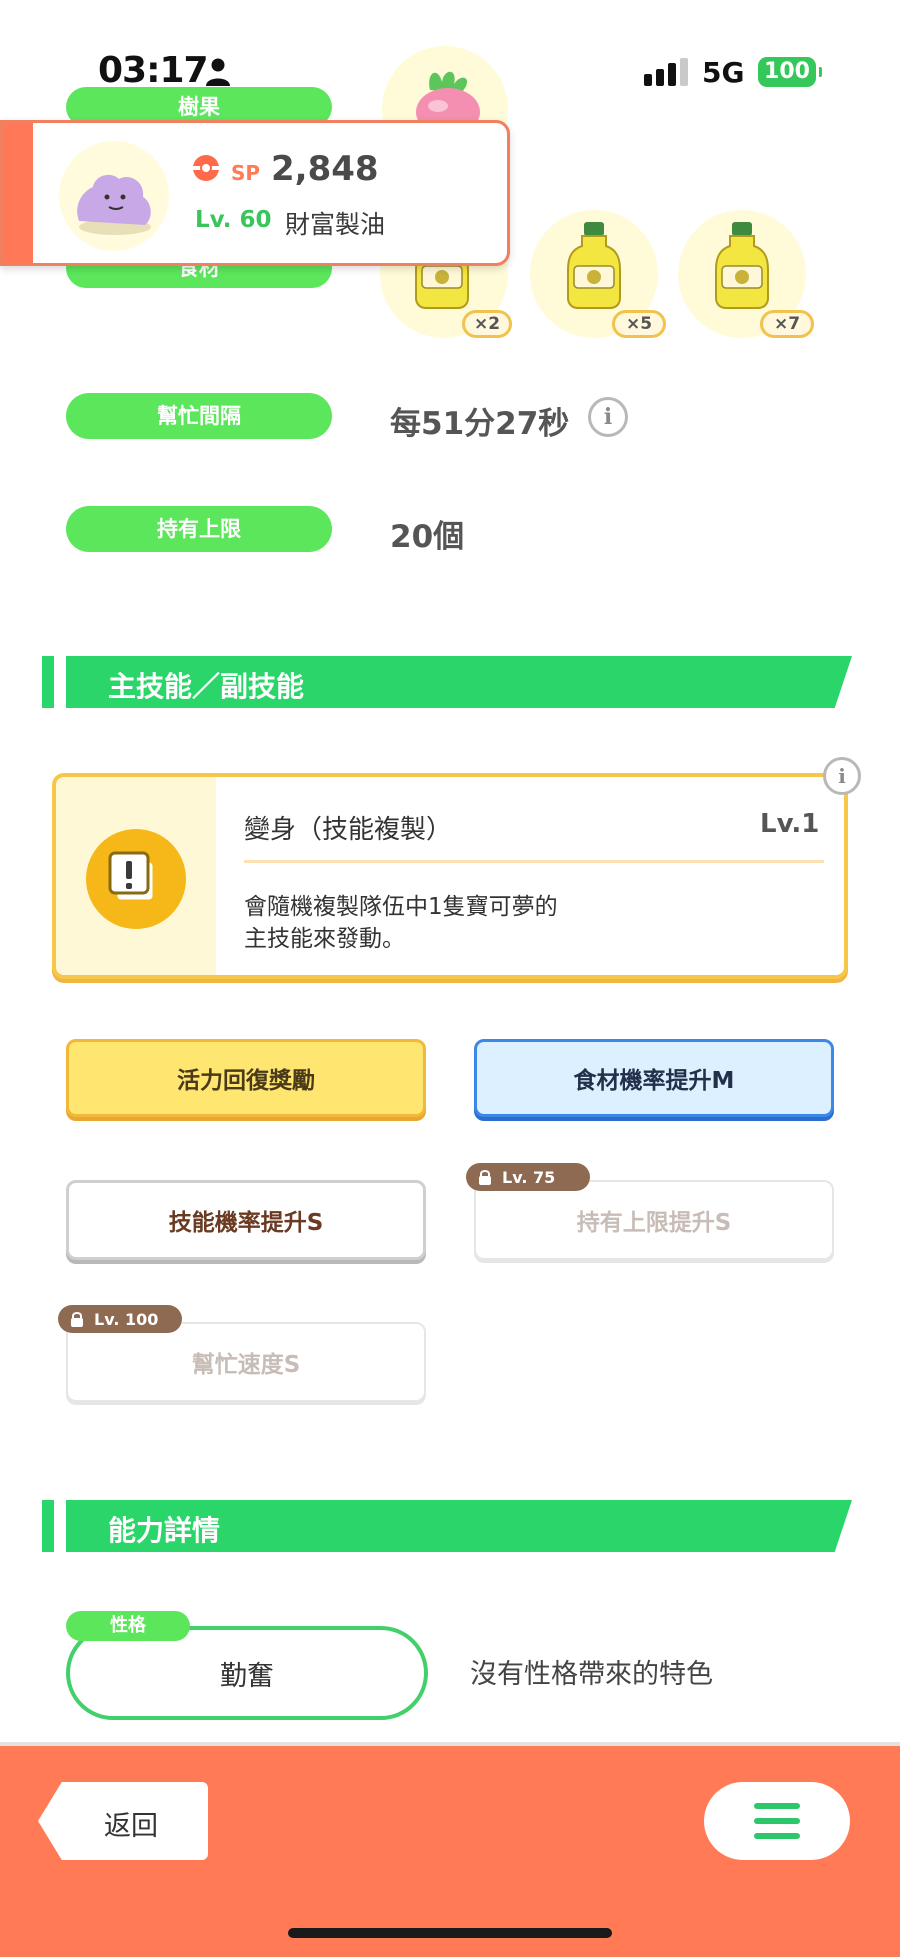 The width and height of the screenshot is (900, 1957). What do you see at coordinates (654, 1078) in the screenshot?
I see `sub-skill-2: 食材機率提升M` at bounding box center [654, 1078].